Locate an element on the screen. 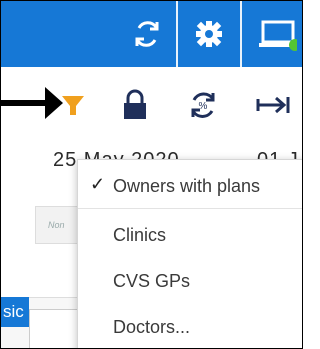 The height and width of the screenshot is (349, 320). bottom-tab-label: sic is located at coordinates (13, 311).